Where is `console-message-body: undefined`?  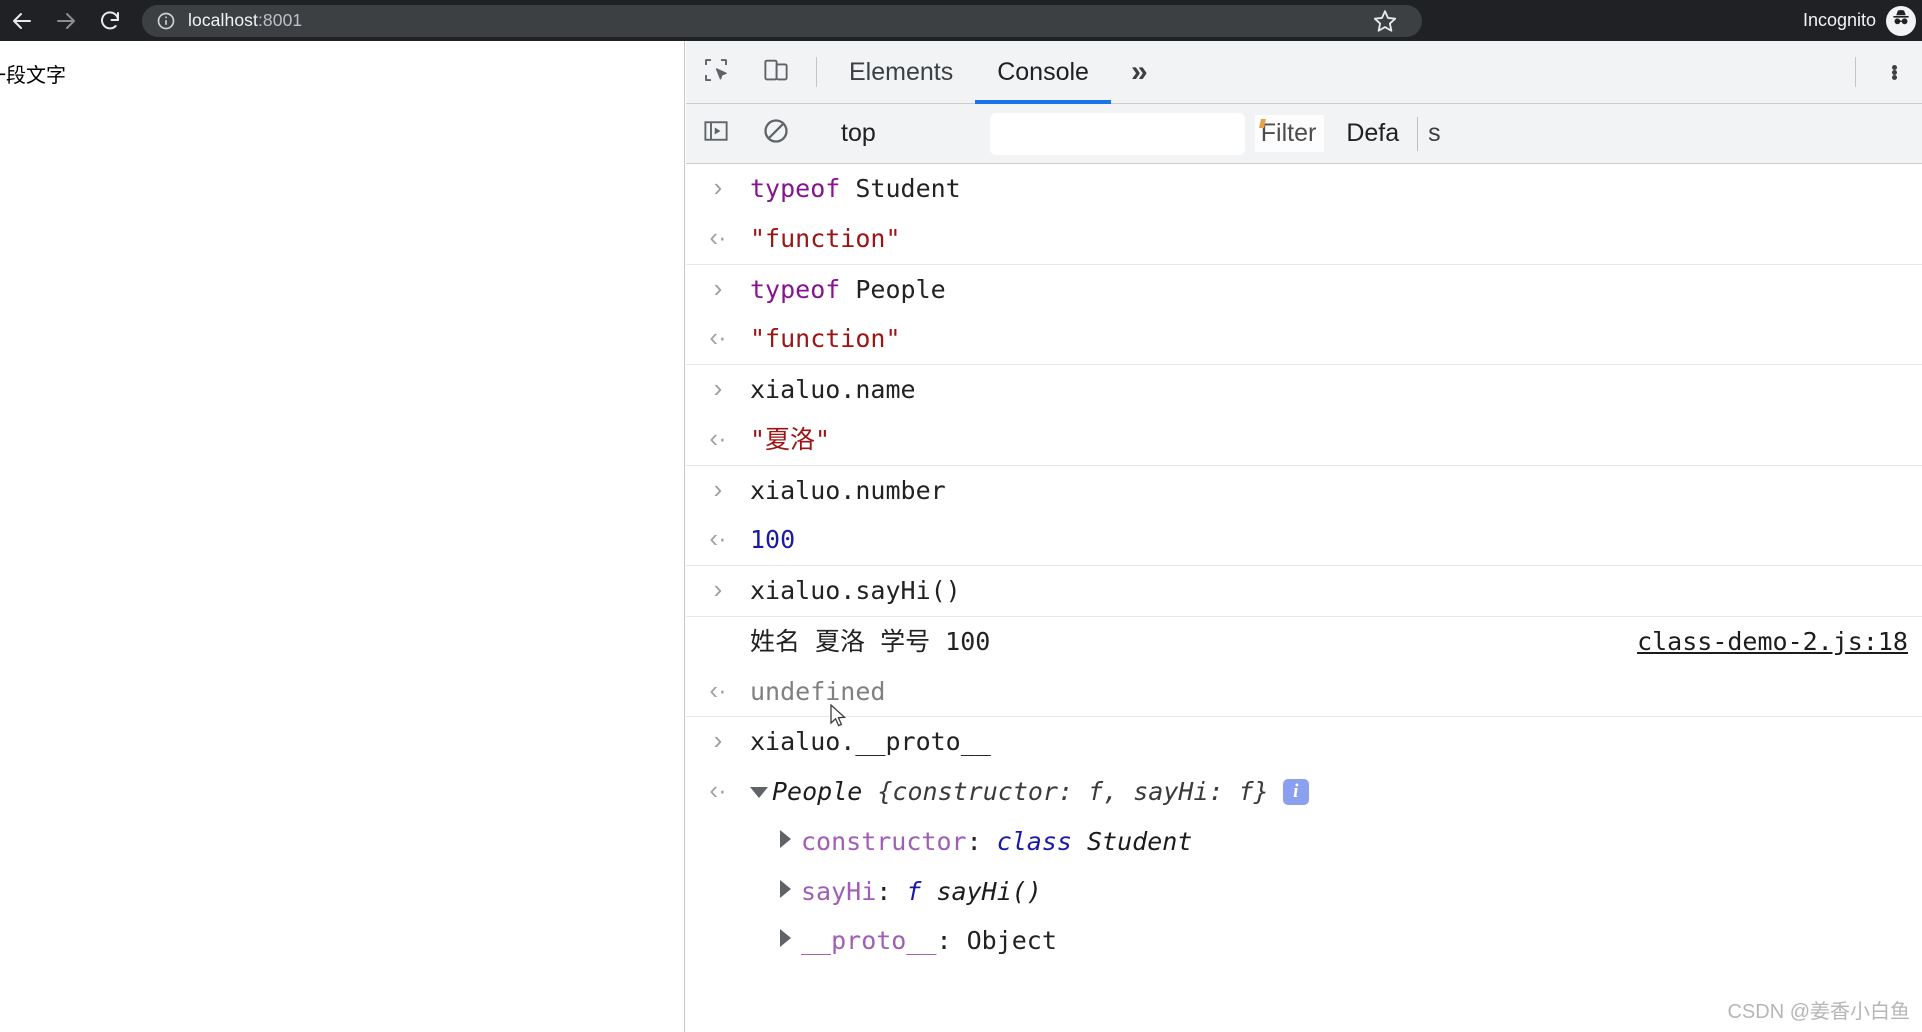 console-message-body: undefined is located at coordinates (1336, 692).